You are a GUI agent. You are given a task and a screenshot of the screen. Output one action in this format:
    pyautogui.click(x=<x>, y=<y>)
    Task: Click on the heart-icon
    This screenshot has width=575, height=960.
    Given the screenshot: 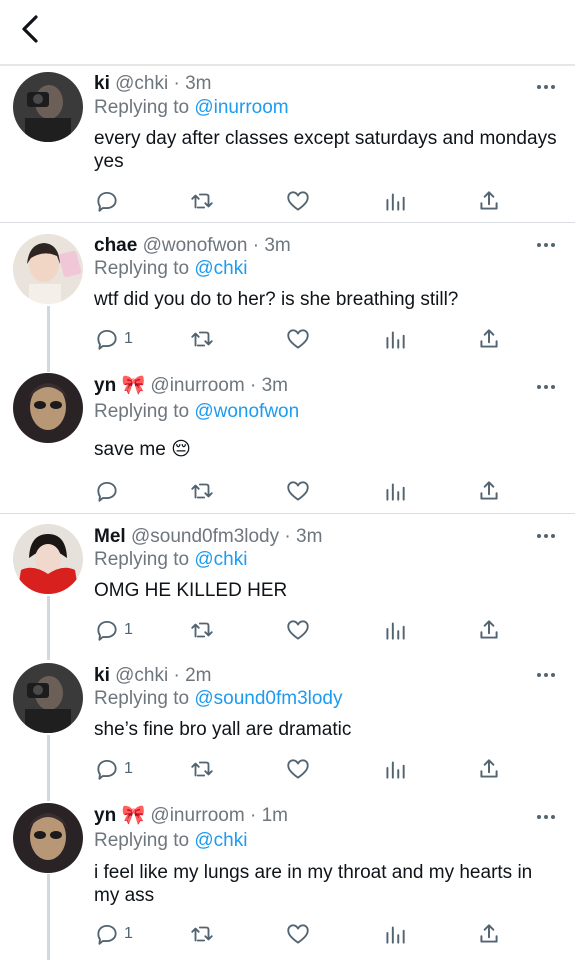 What is the action you would take?
    pyautogui.click(x=298, y=934)
    